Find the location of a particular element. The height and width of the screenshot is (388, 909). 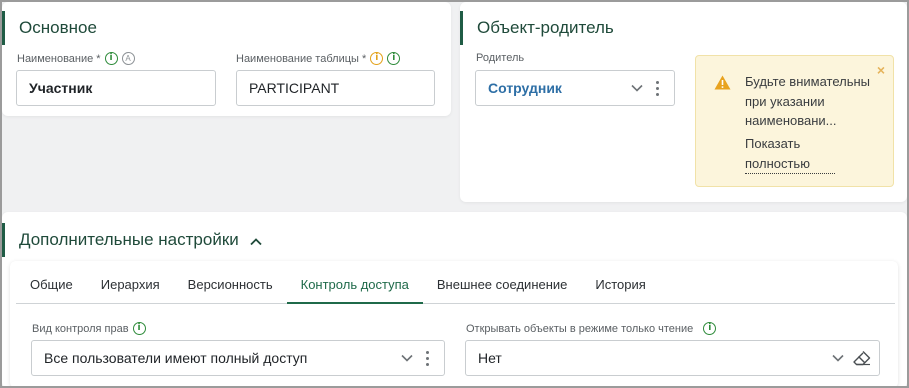

parent-select-value: Сотрудник is located at coordinates (525, 88).